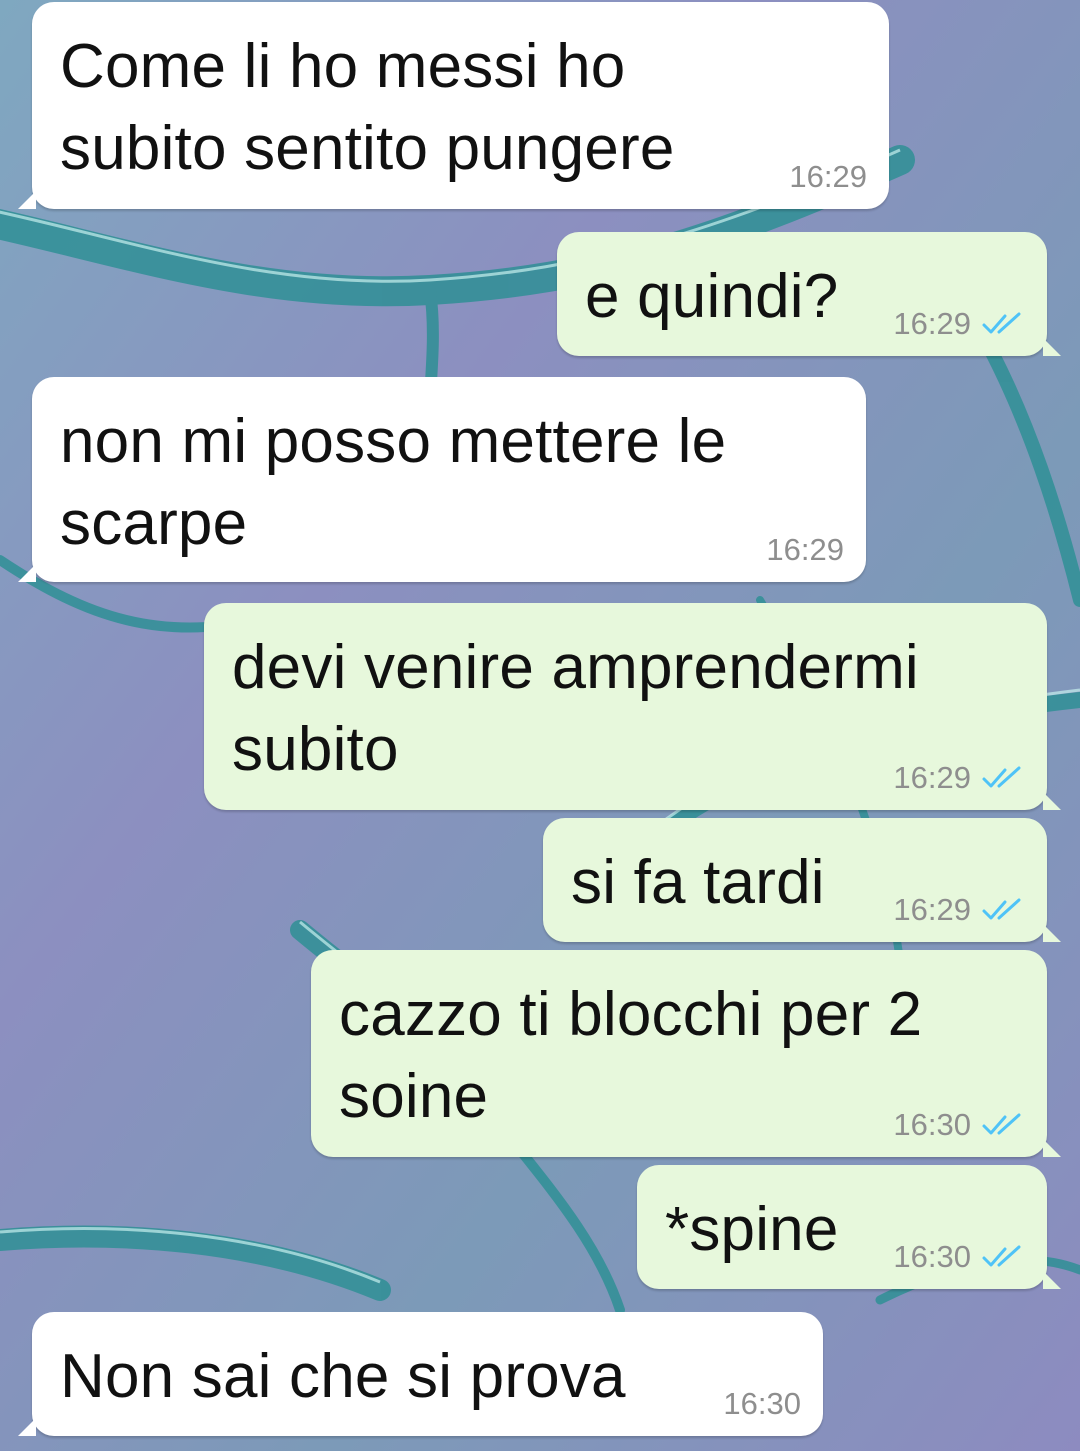 The height and width of the screenshot is (1451, 1080). What do you see at coordinates (712, 296) in the screenshot?
I see `message-text: e quindi?` at bounding box center [712, 296].